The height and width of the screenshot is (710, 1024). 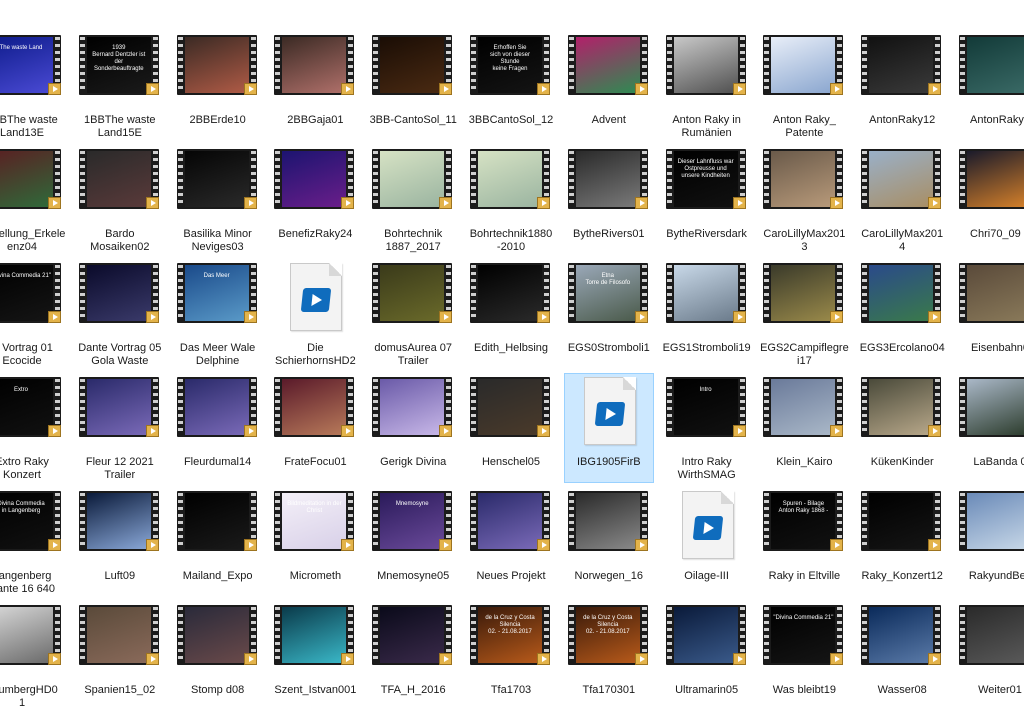 I want to click on file-item: Henschel05, so click(x=511, y=428).